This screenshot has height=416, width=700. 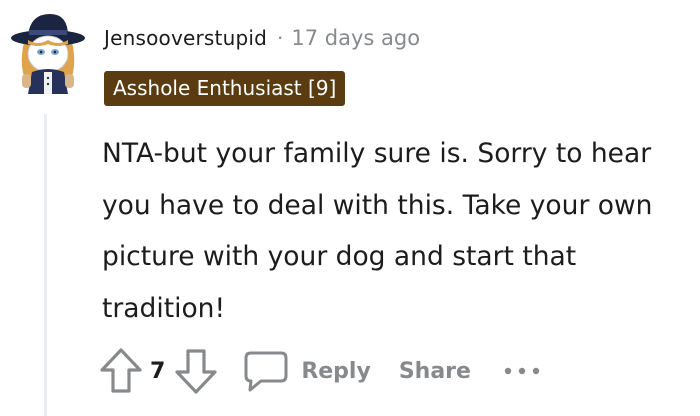 I want to click on user-avatar, so click(x=48, y=52).